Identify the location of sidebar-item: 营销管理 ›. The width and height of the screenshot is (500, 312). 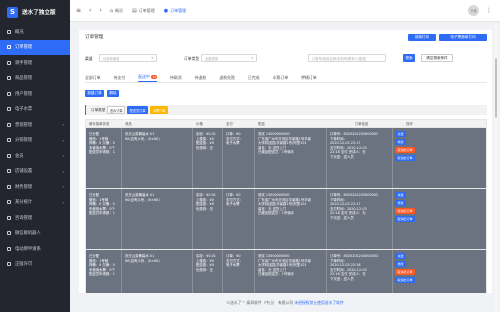
(35, 125).